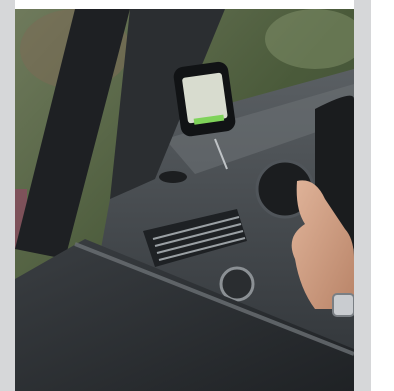 Image resolution: width=394 pixels, height=391 pixels. Describe the element at coordinates (362, 195) in the screenshot. I see `right-margin-band` at that location.